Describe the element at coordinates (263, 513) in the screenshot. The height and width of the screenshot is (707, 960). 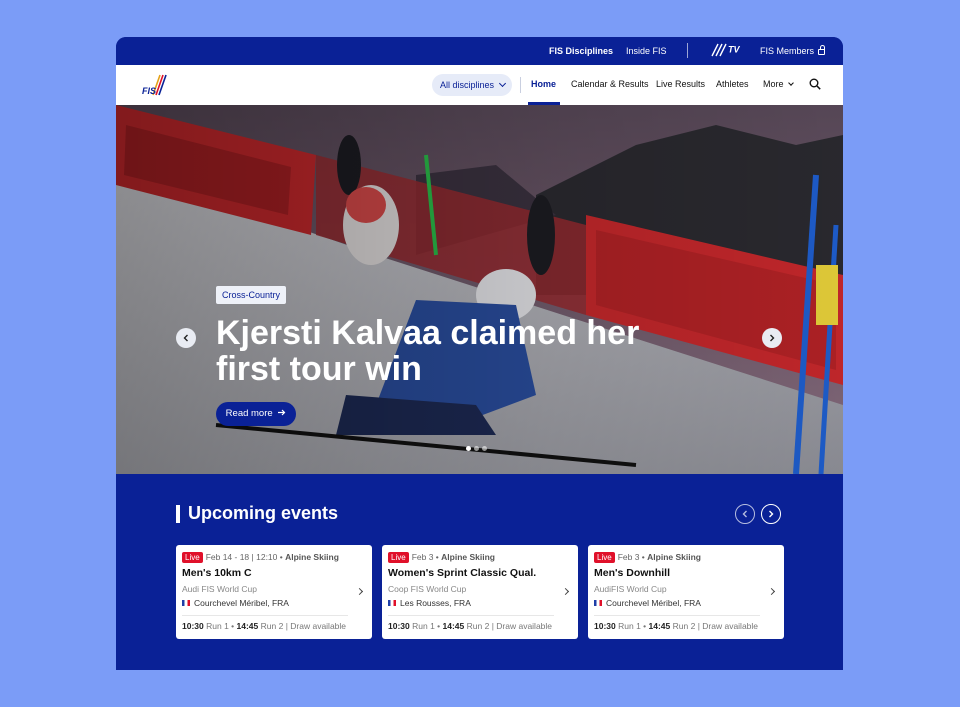
I see `upcoming-events-title: Upcoming events` at that location.